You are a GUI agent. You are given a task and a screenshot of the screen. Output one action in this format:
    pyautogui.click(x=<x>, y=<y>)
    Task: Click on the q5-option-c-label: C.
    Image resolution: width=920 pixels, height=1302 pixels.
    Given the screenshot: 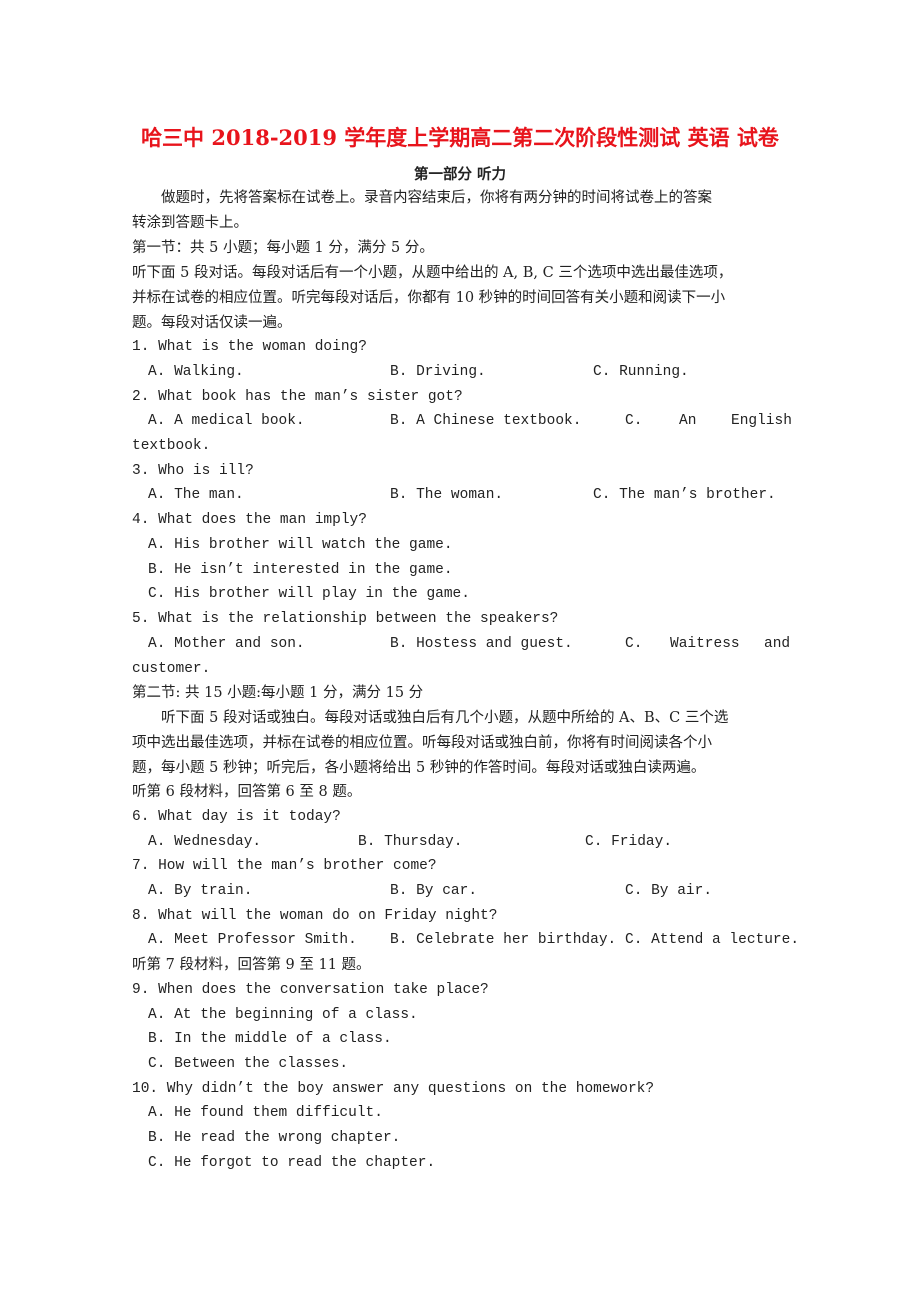 What is the action you would take?
    pyautogui.click(x=634, y=644)
    